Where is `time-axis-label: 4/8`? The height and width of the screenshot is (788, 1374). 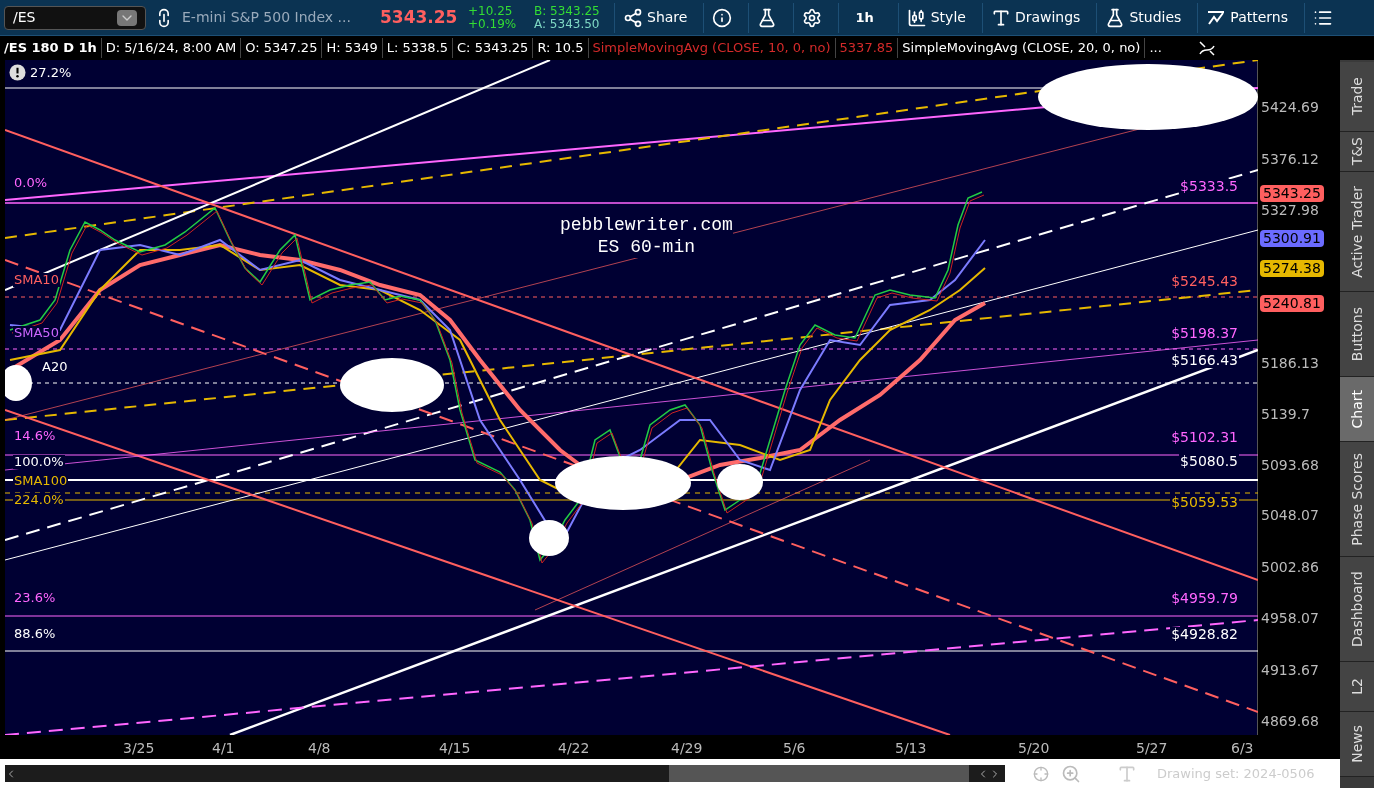
time-axis-label: 4/8 is located at coordinates (319, 748).